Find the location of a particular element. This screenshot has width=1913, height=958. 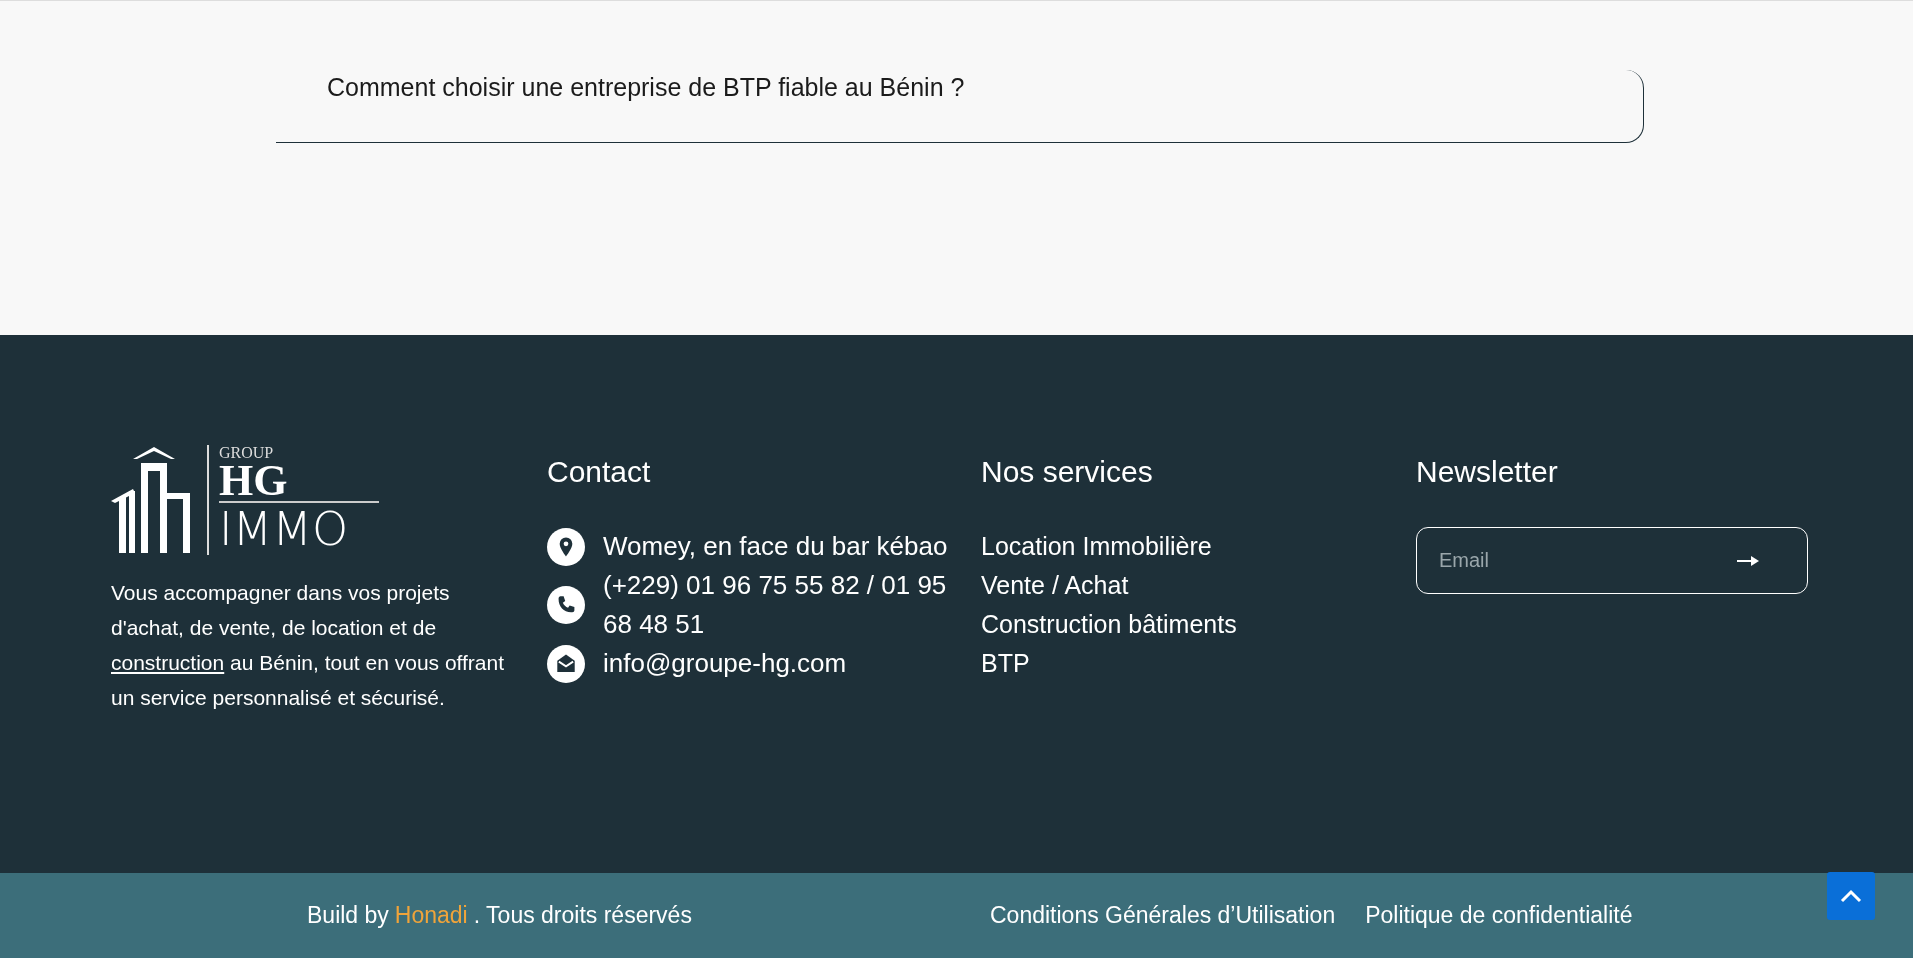

column-heading: Contact is located at coordinates (599, 472).